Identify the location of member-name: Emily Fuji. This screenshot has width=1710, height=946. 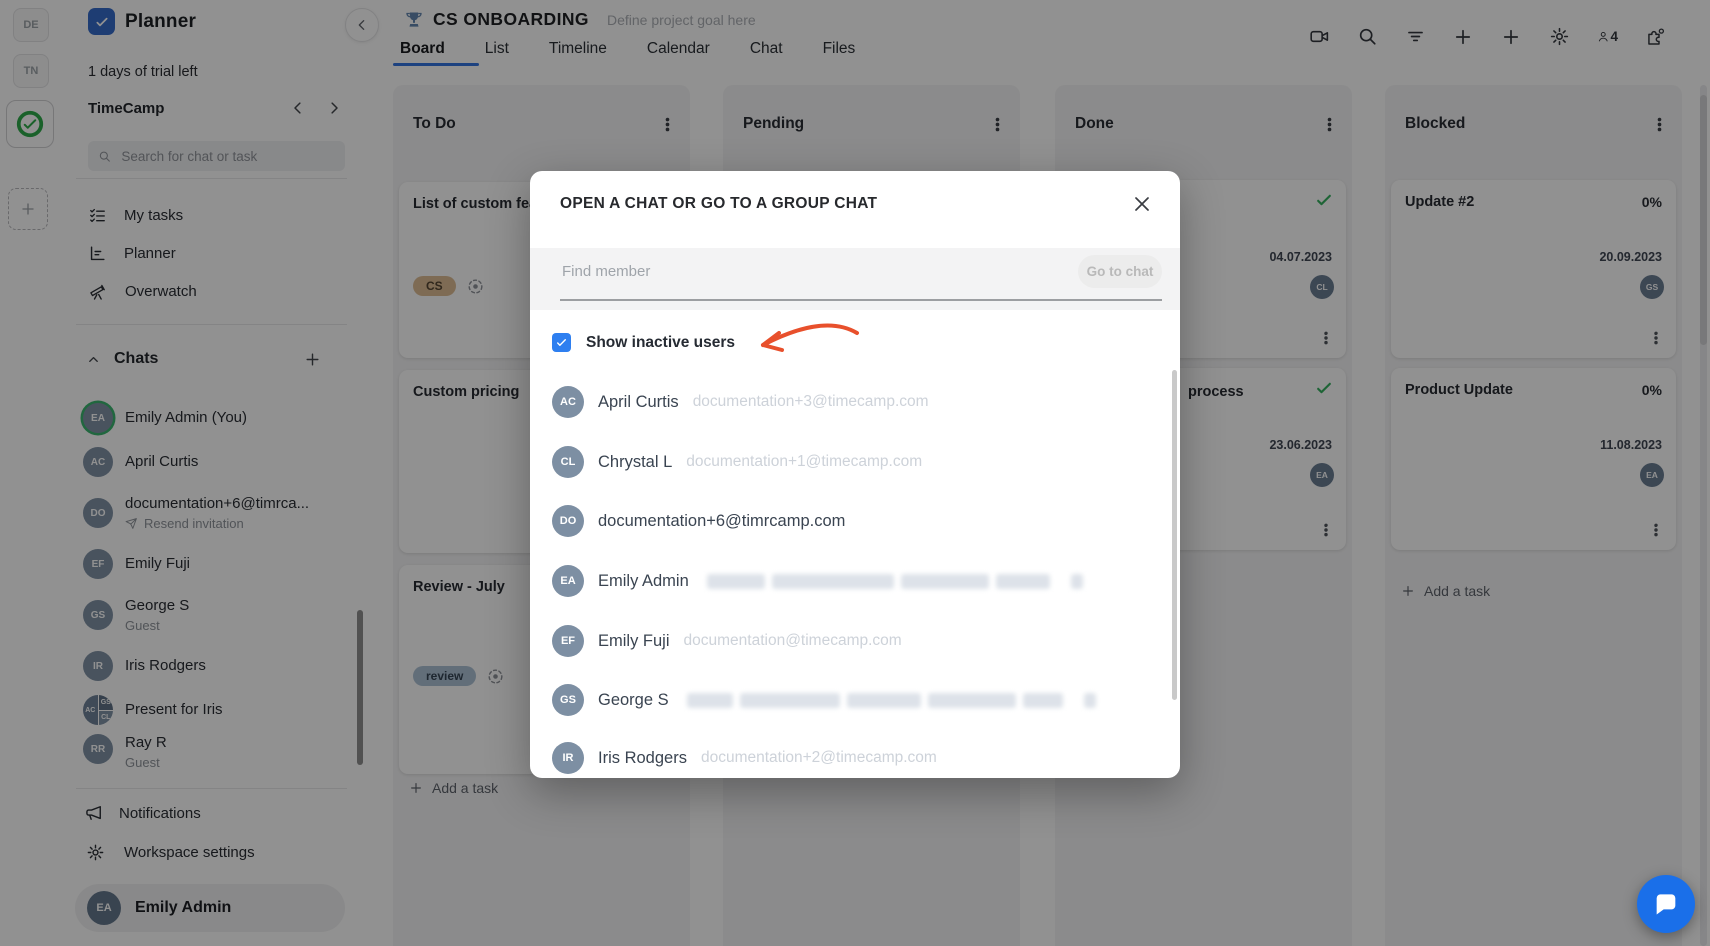
(634, 640).